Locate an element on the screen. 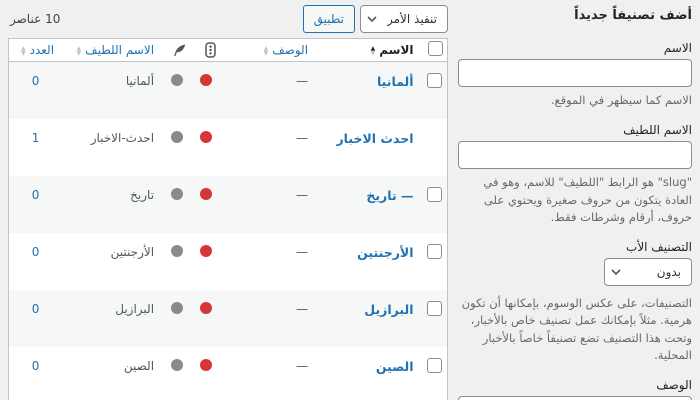 The image size is (700, 400). table-row: — تاريخ — تاريخ 0 is located at coordinates (228, 204).